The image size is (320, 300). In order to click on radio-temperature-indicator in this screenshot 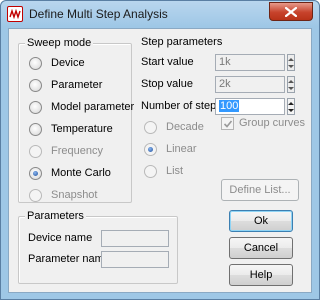, I will do `click(35, 129)`.